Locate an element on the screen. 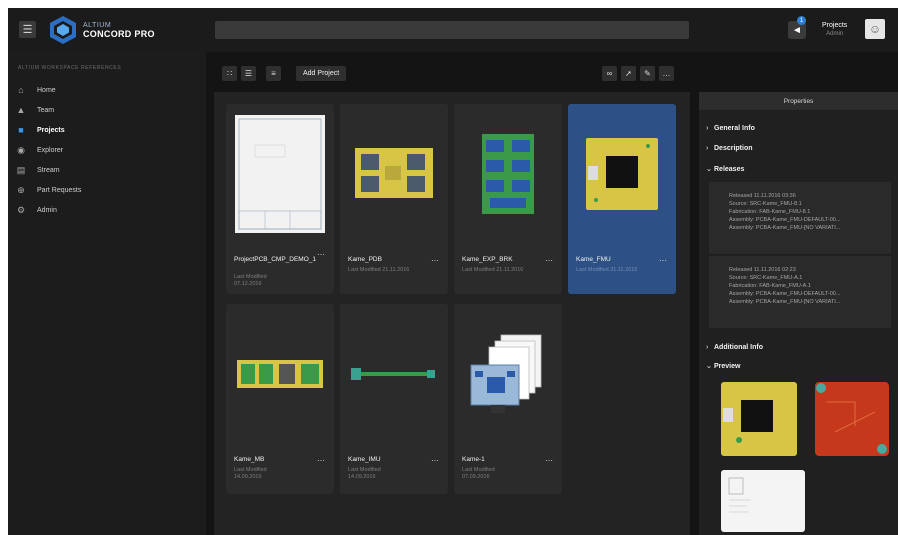 Image resolution: width=898 pixels, height=535 pixels. edit-icon: ✎ is located at coordinates (647, 73).